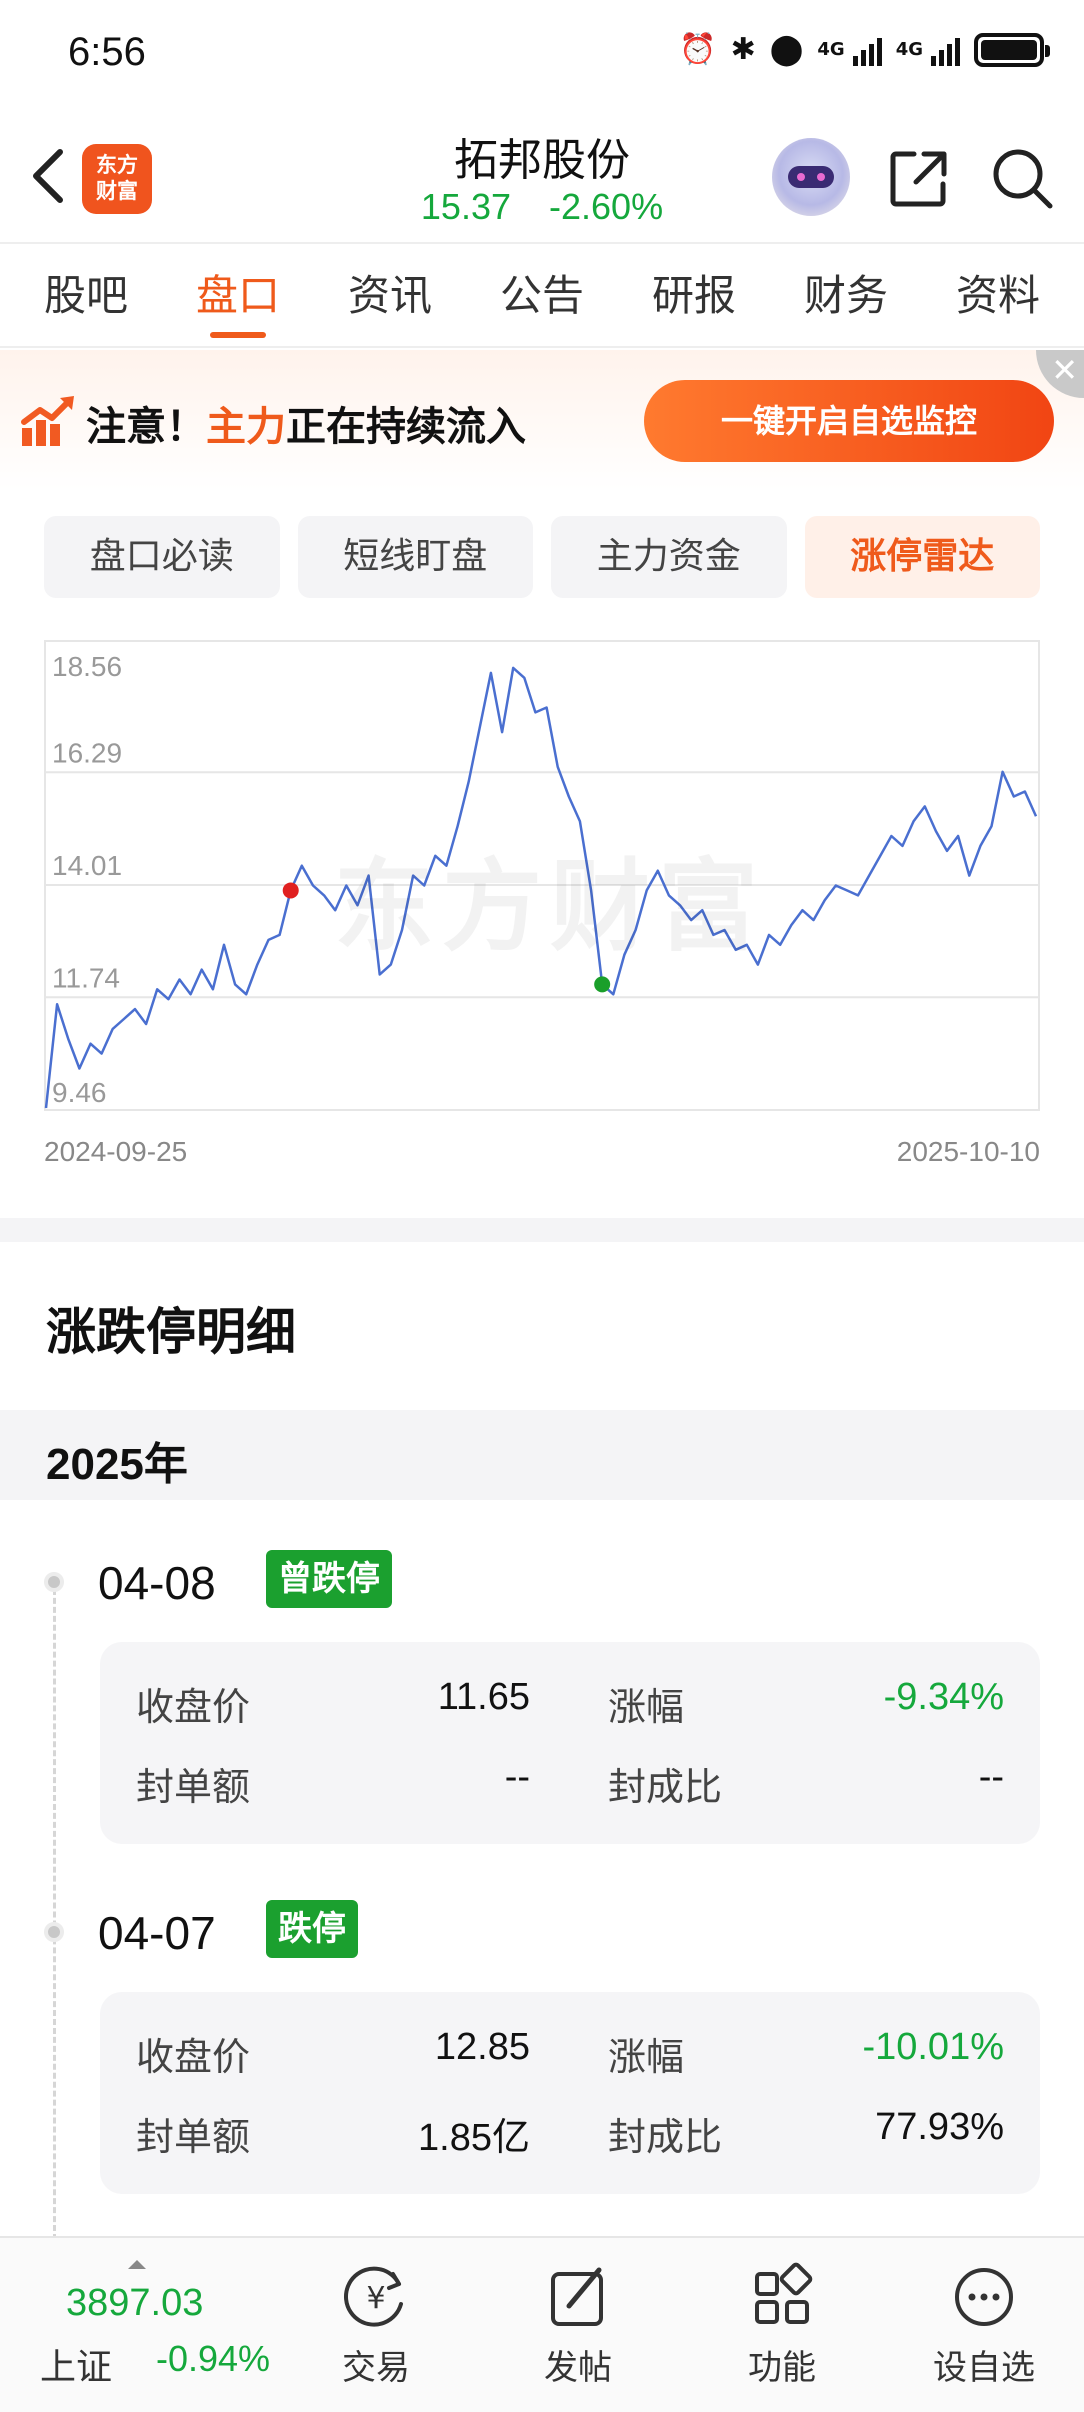  What do you see at coordinates (135, 2303) in the screenshot?
I see `index-value: 3897.03` at bounding box center [135, 2303].